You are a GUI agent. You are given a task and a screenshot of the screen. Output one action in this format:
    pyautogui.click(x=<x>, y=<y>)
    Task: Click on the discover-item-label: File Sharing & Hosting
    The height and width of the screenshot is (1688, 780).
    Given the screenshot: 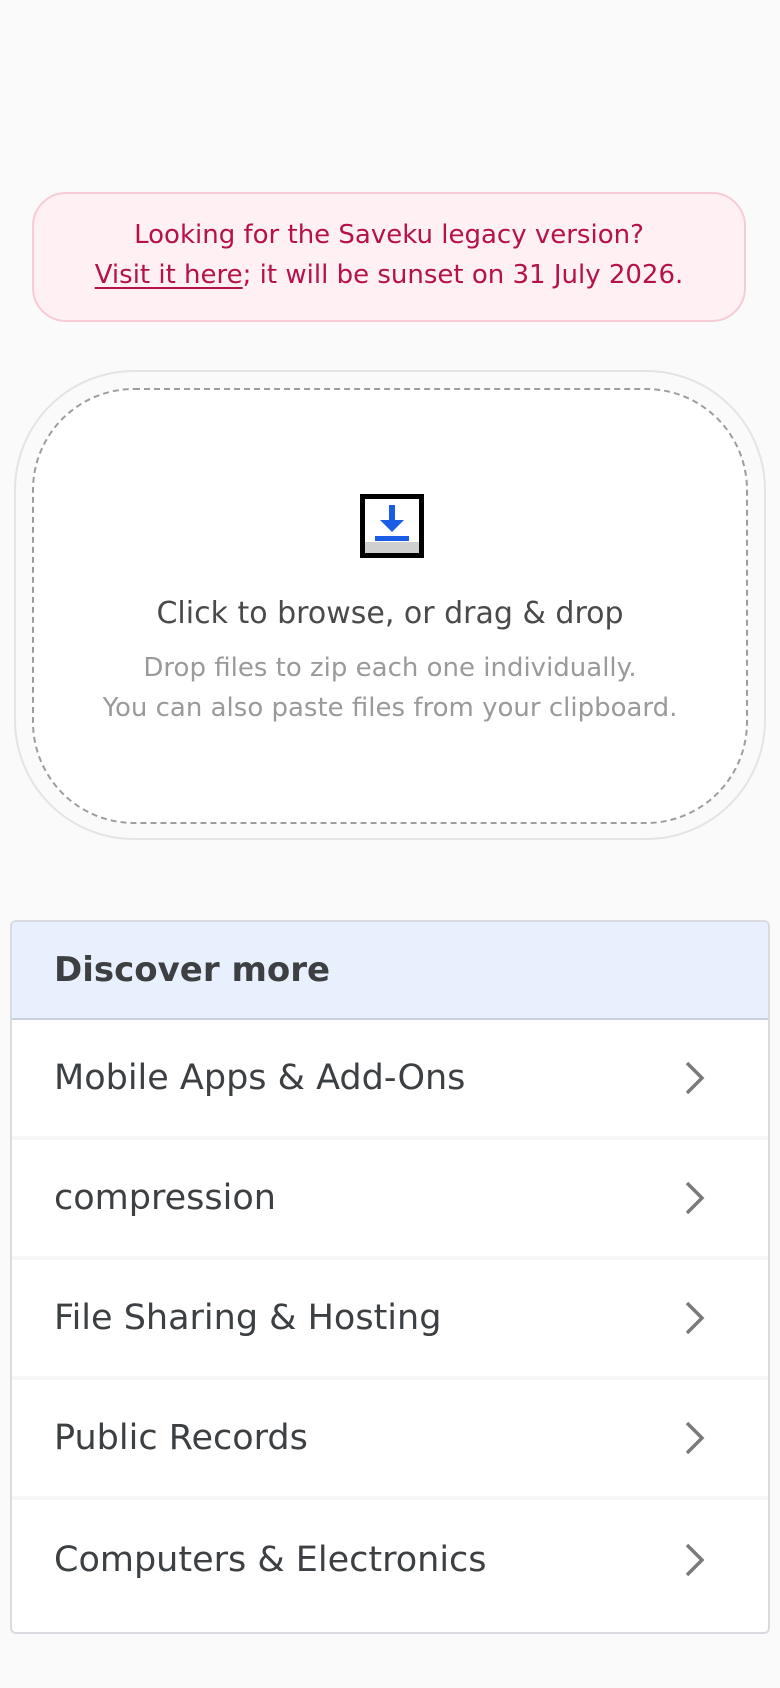 What is the action you would take?
    pyautogui.click(x=248, y=1318)
    